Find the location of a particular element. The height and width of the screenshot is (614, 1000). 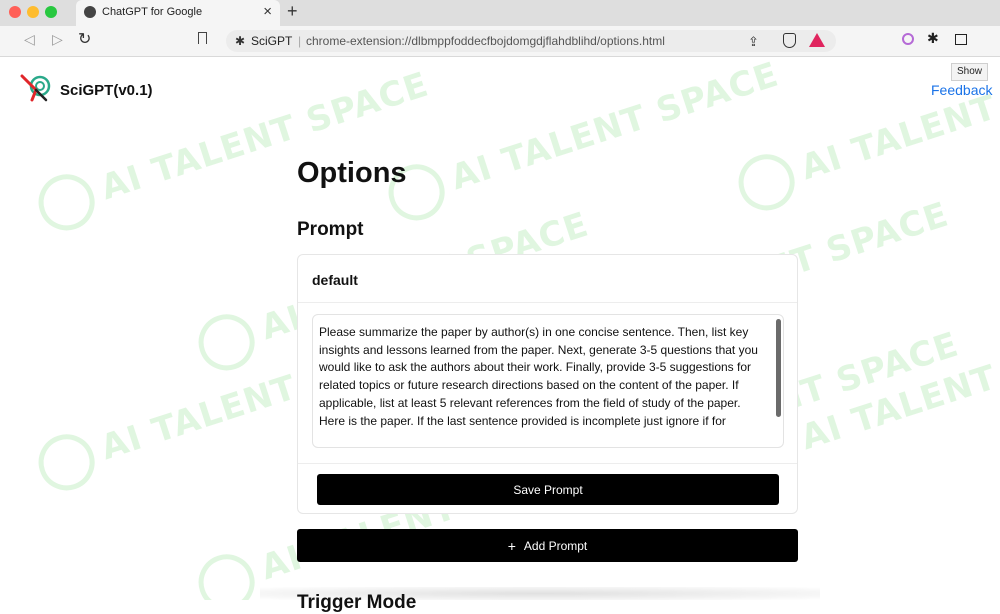

add-prompt-button: + Add Prompt is located at coordinates (547, 545).